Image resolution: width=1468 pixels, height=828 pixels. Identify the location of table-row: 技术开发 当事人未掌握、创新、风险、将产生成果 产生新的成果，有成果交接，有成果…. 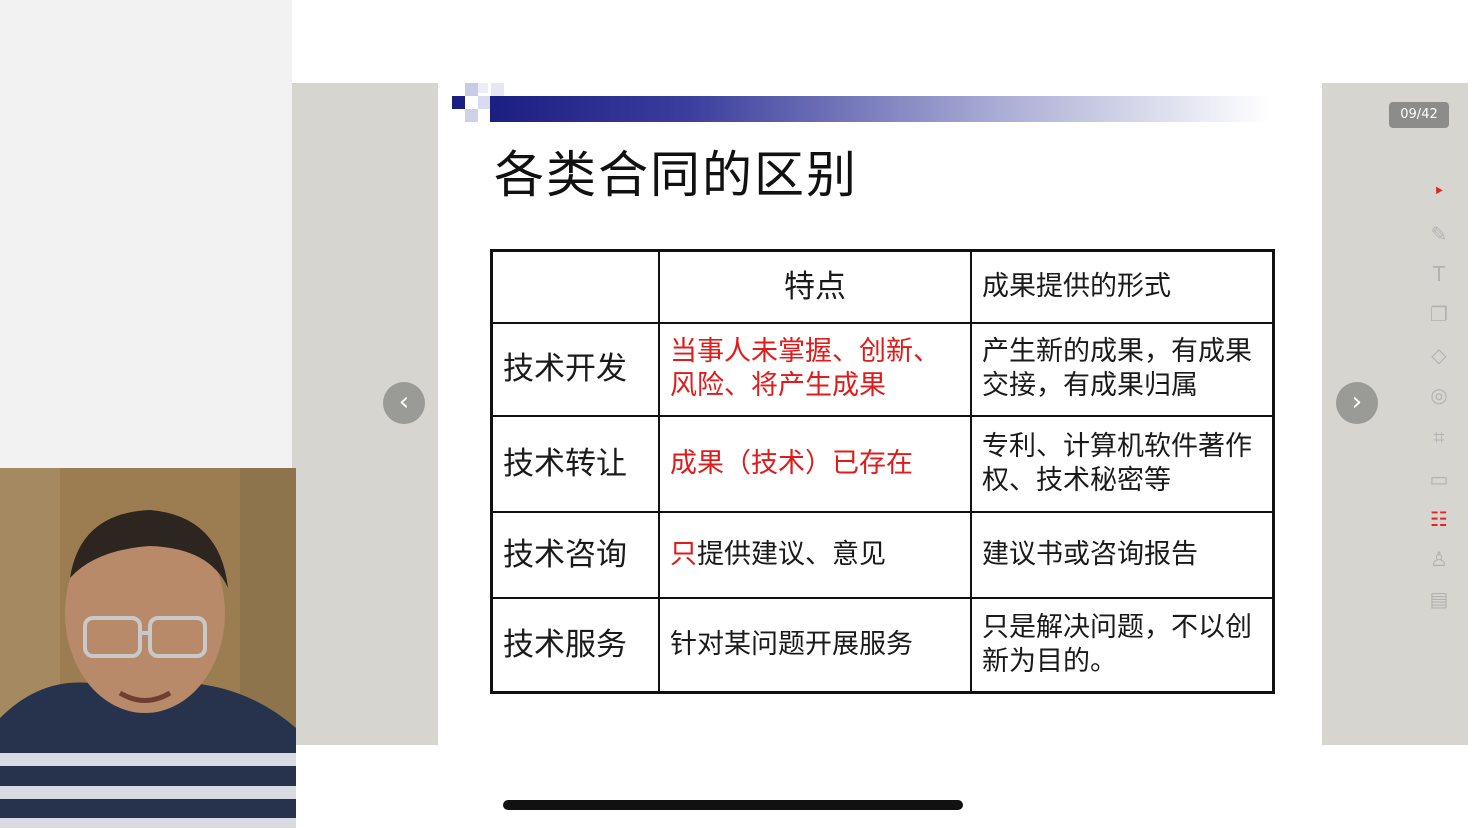
(882, 369).